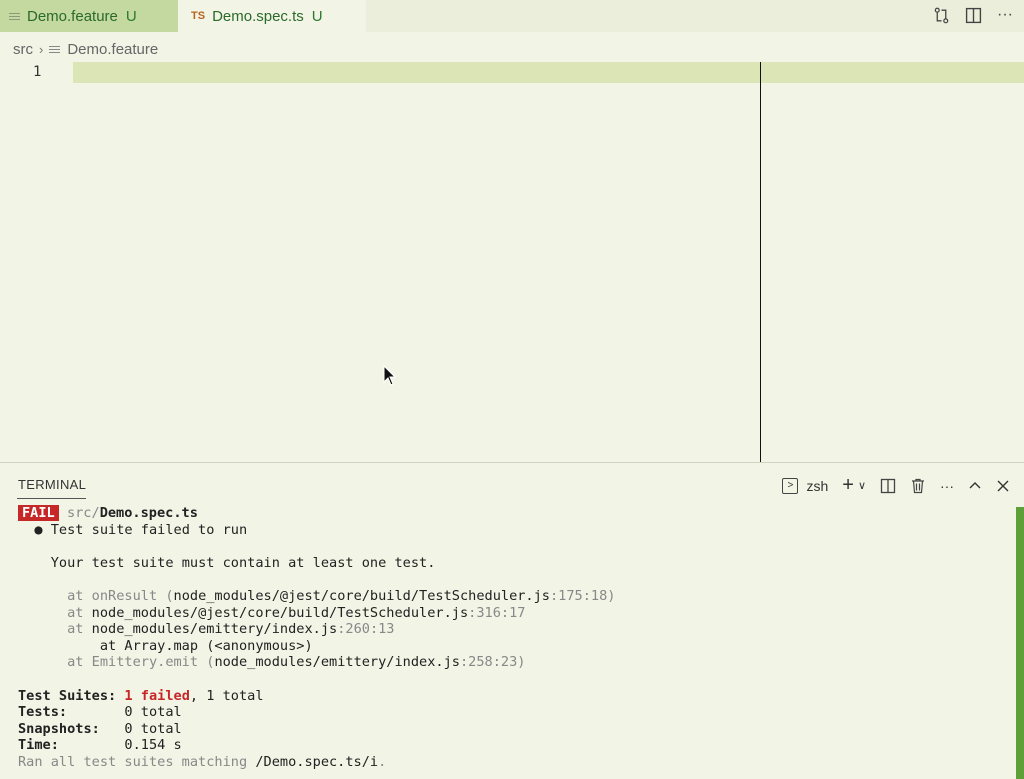 This screenshot has width=1024, height=779. Describe the element at coordinates (492, 662) in the screenshot. I see `stack-loc: :258:23)` at that location.